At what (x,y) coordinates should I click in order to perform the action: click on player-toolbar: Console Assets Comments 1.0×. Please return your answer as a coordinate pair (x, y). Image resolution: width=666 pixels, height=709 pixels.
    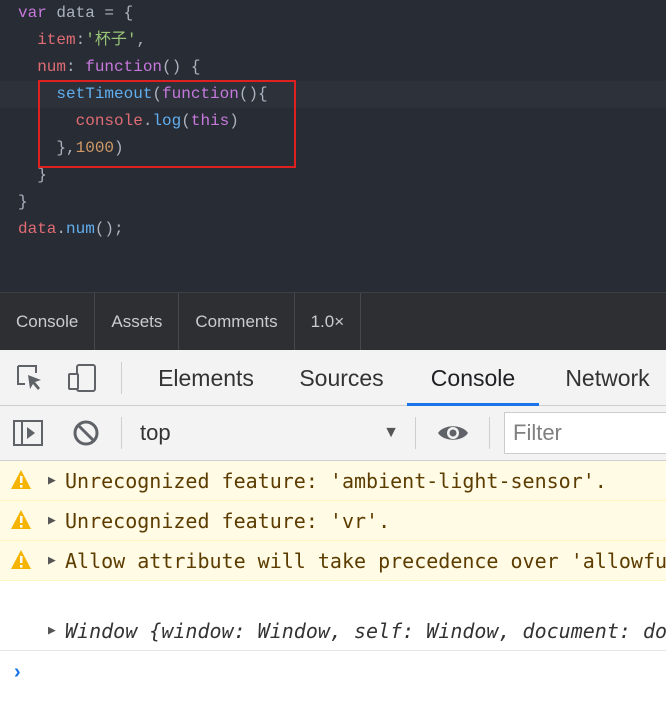
    Looking at the image, I should click on (333, 321).